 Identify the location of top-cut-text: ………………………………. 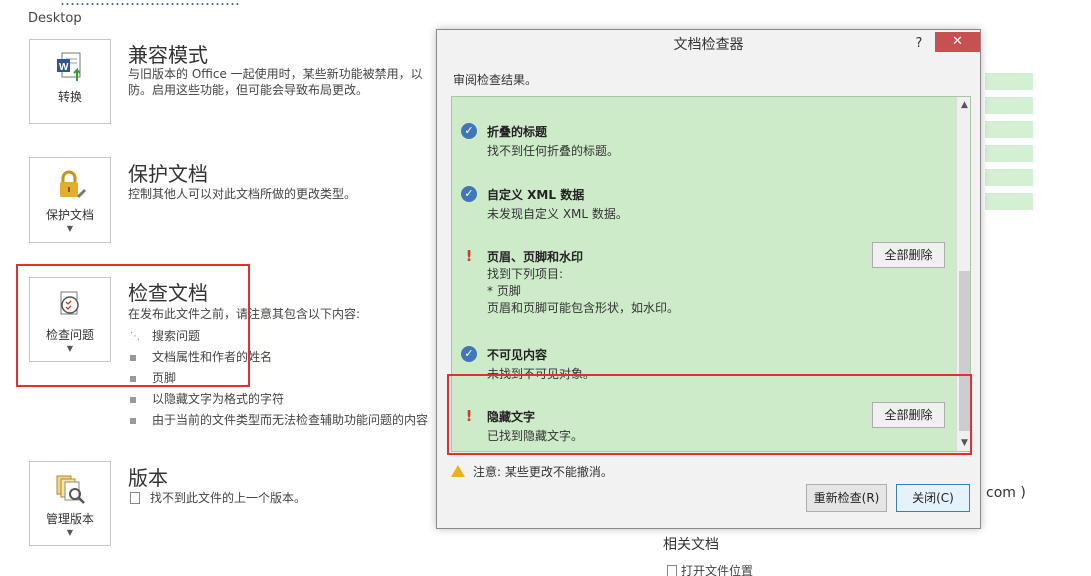
(150, 4).